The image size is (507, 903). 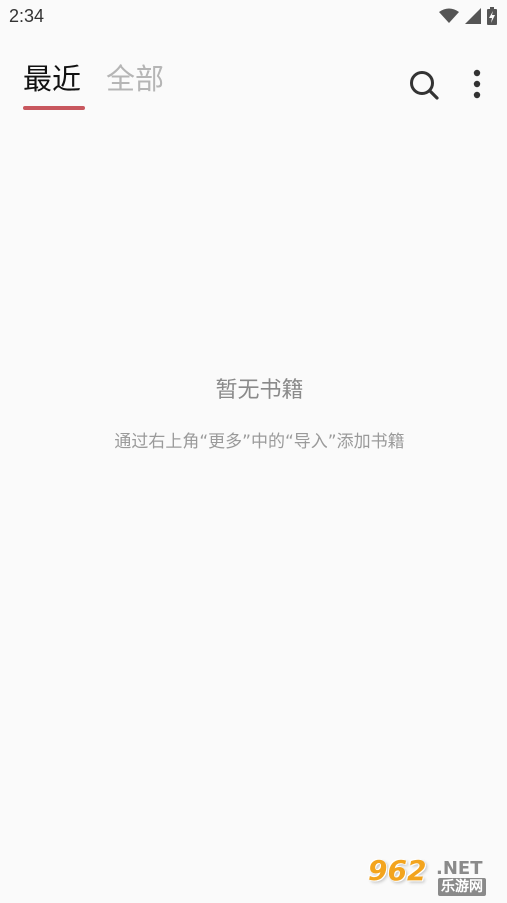 I want to click on watermark-site-name: 乐游网, so click(x=462, y=887).